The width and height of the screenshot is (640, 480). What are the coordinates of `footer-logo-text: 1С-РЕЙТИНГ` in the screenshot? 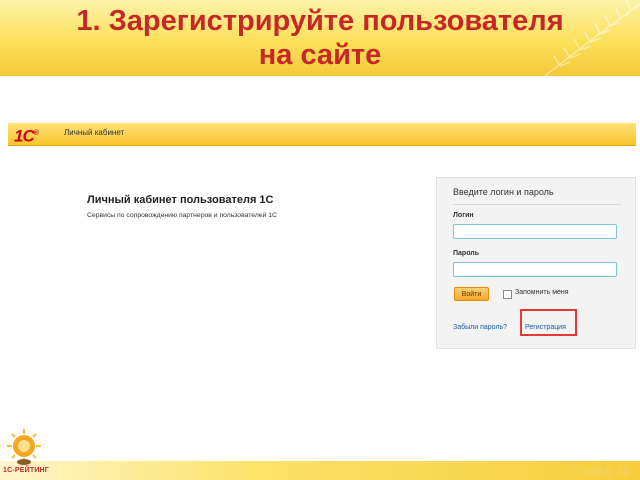 It's located at (26, 470).